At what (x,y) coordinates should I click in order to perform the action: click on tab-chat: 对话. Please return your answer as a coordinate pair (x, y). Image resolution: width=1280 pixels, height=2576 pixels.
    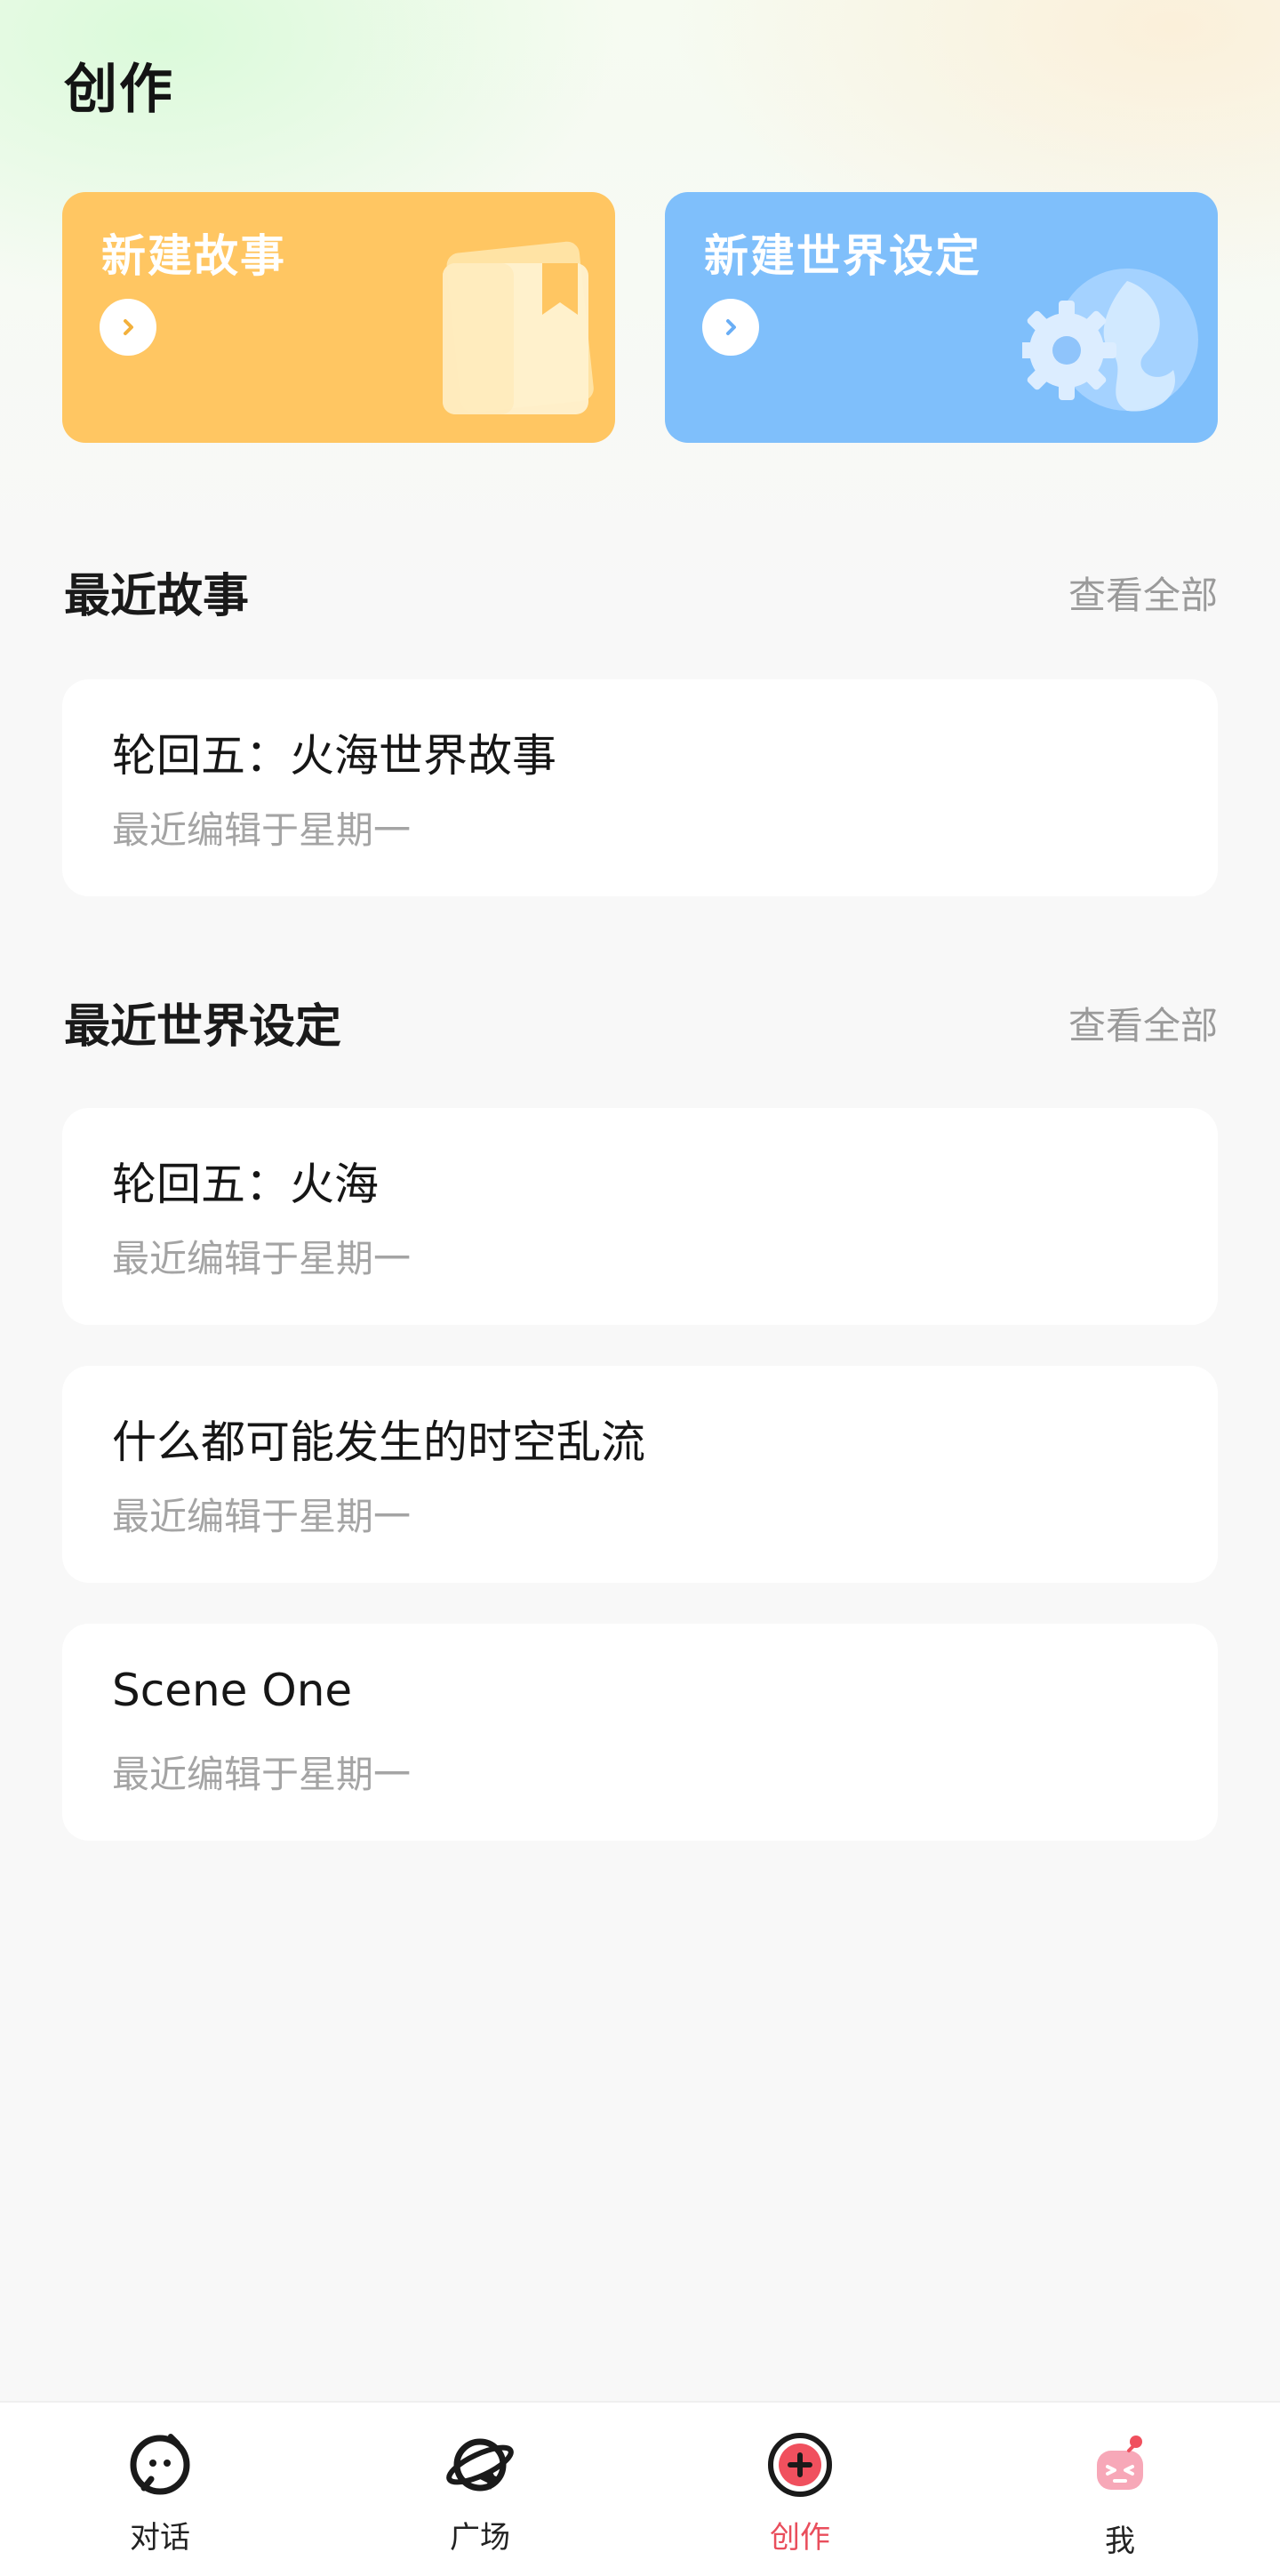
    Looking at the image, I should click on (160, 2489).